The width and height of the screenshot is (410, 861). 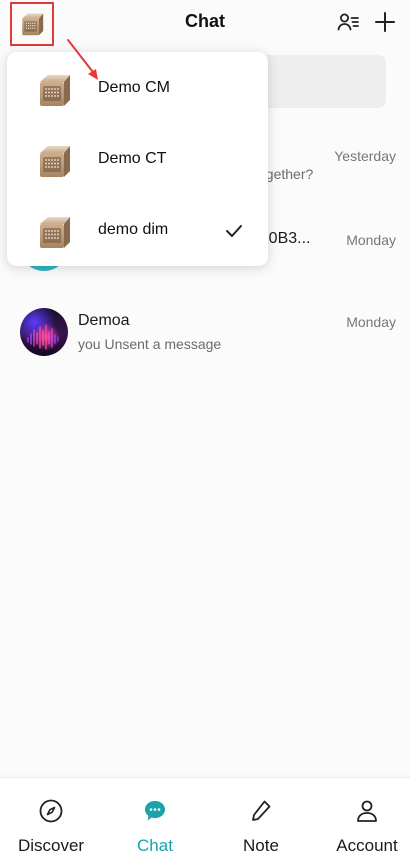 I want to click on nav-note: Note, so click(x=261, y=819).